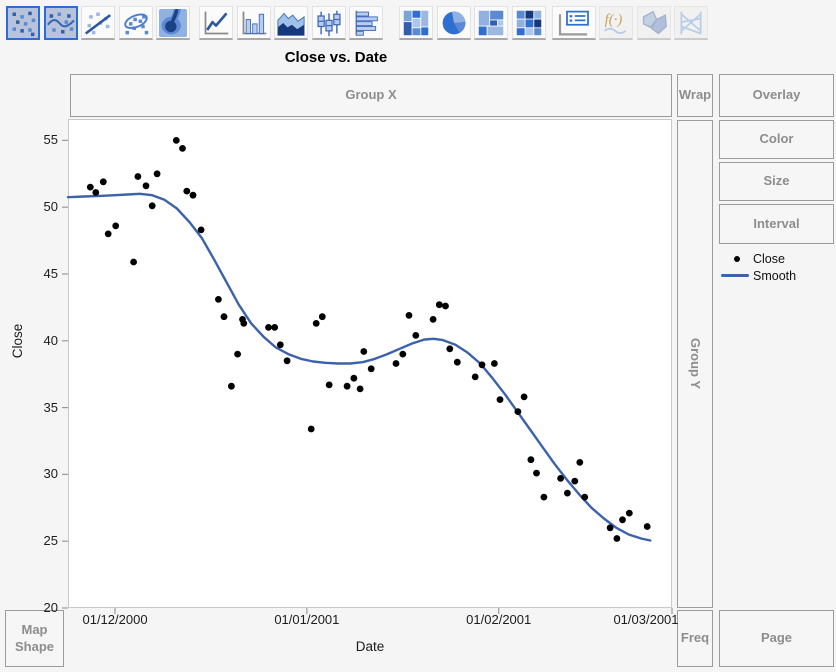 The height and width of the screenshot is (672, 836). I want to click on histogram-tool-button, so click(366, 23).